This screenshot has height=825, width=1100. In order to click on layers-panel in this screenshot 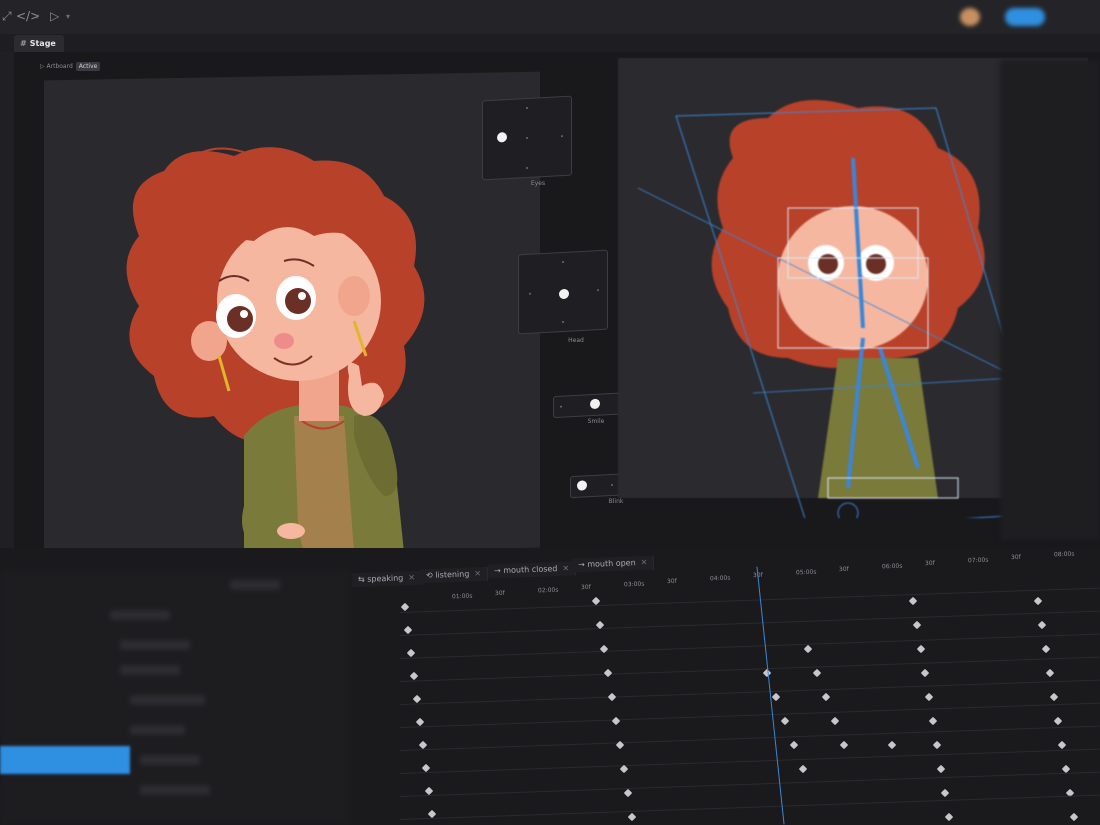, I will do `click(175, 697)`.